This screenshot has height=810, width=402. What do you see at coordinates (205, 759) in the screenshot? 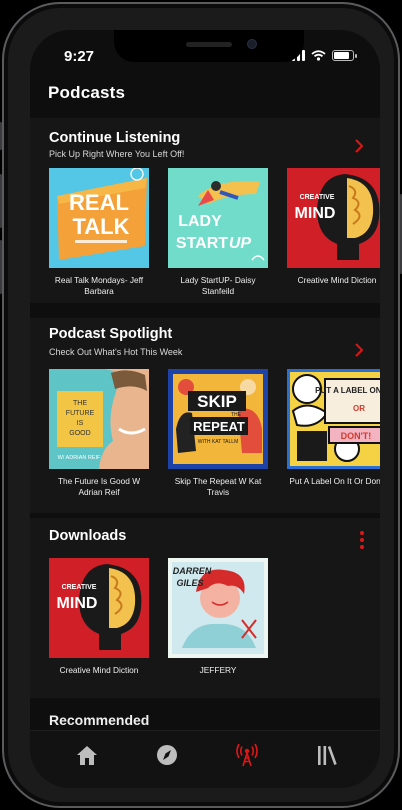
I see `tab-bar` at bounding box center [205, 759].